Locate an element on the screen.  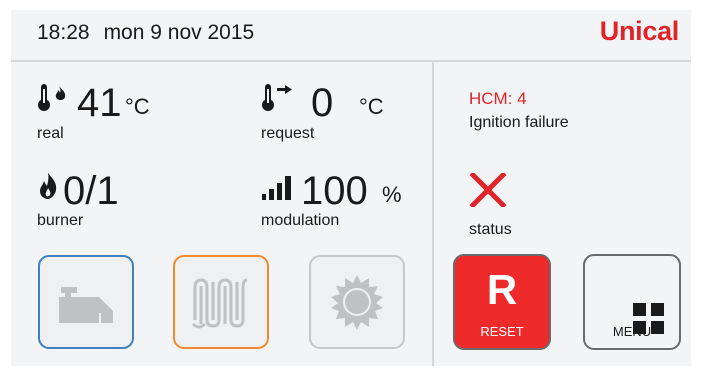
time-text: 18:28 is located at coordinates (63, 32).